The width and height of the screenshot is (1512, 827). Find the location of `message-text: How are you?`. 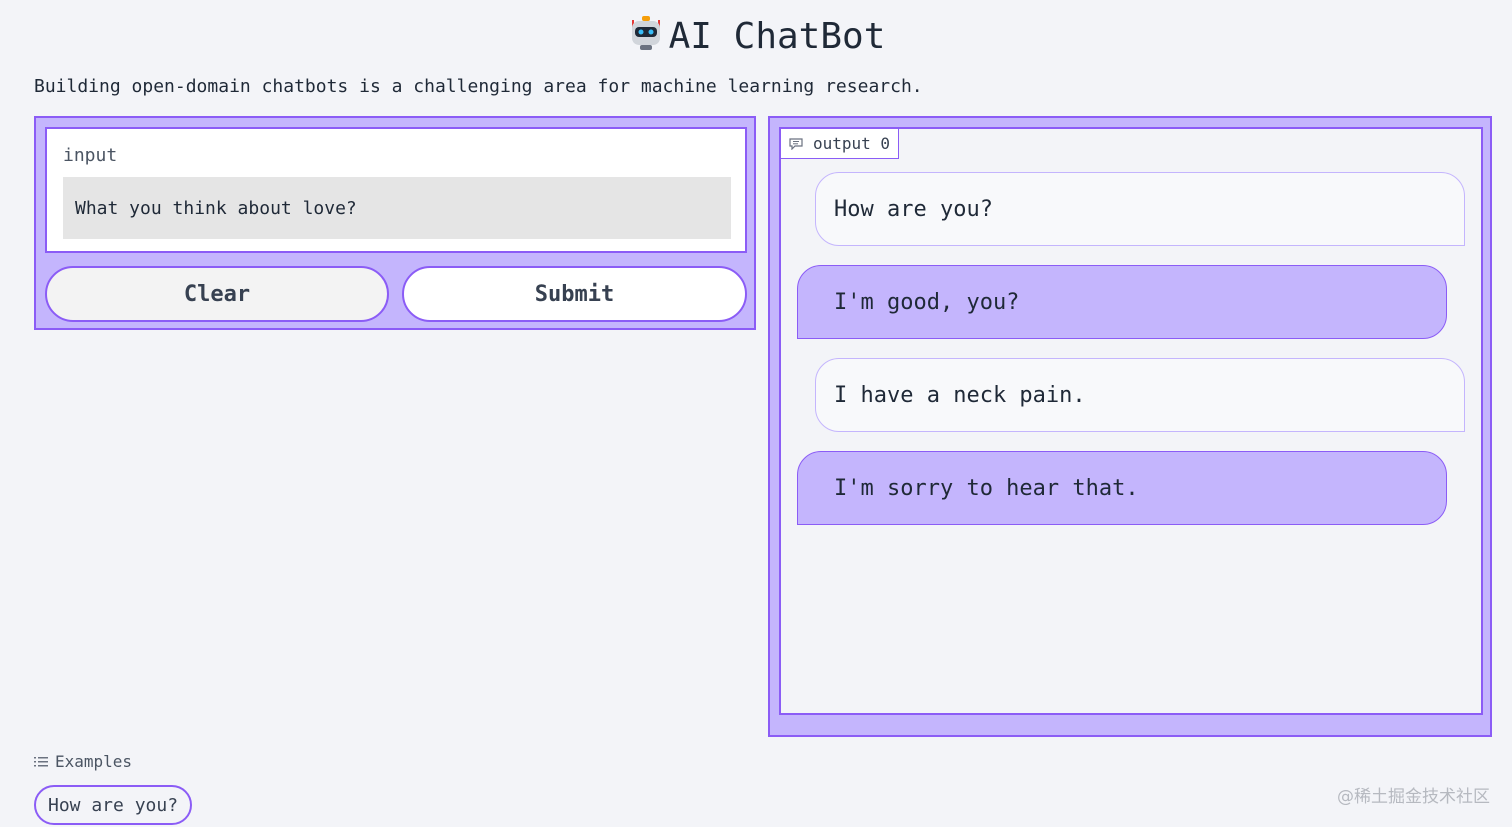

message-text: How are you? is located at coordinates (913, 209).